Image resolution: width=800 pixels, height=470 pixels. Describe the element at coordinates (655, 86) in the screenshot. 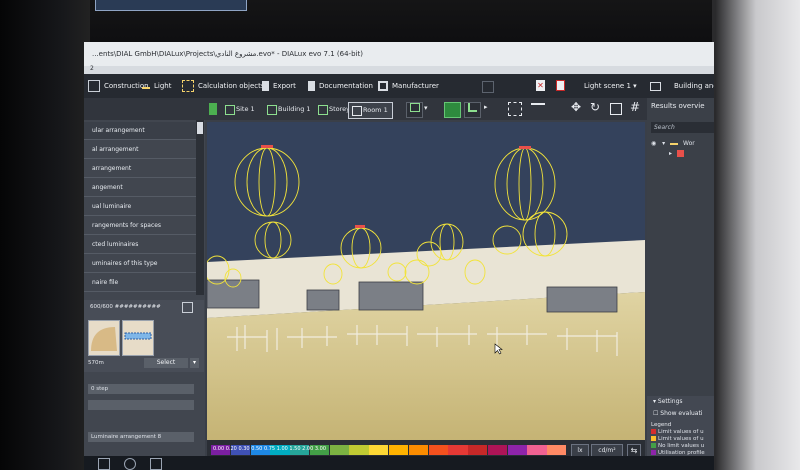

I see `monitor-icon` at that location.